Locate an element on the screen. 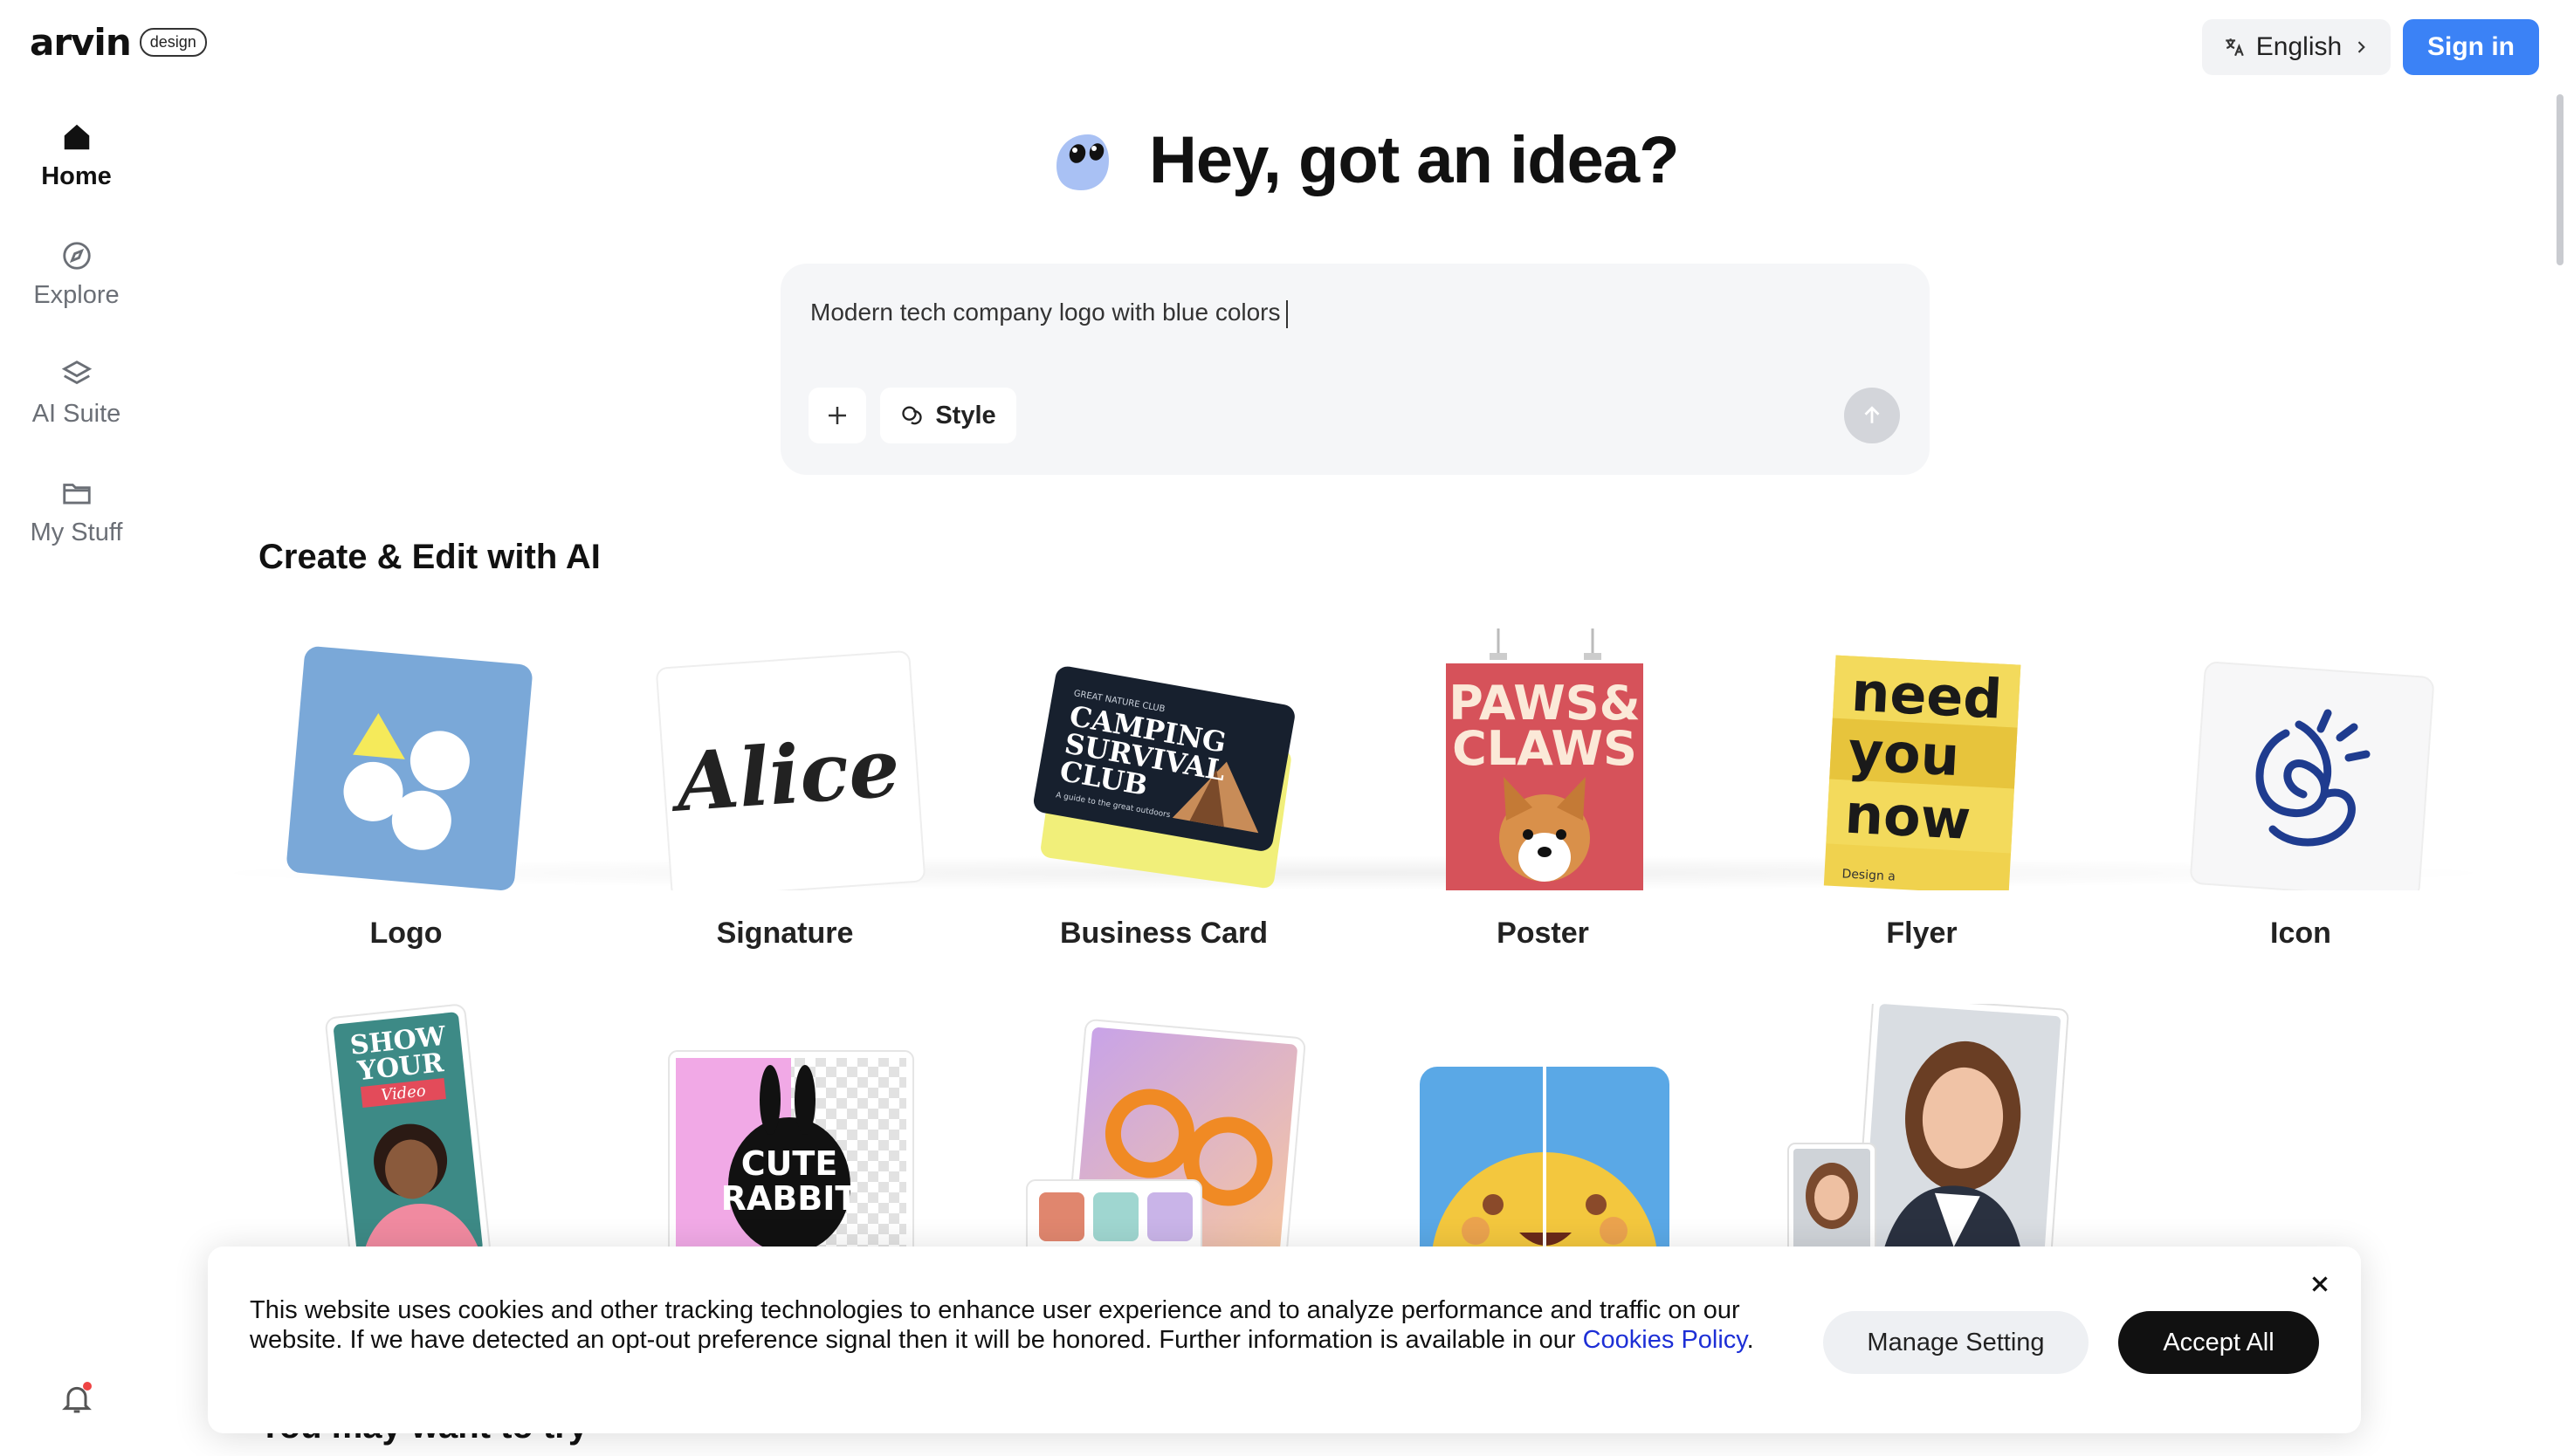 The image size is (2567, 1456). language-button: English is located at coordinates (2296, 47).